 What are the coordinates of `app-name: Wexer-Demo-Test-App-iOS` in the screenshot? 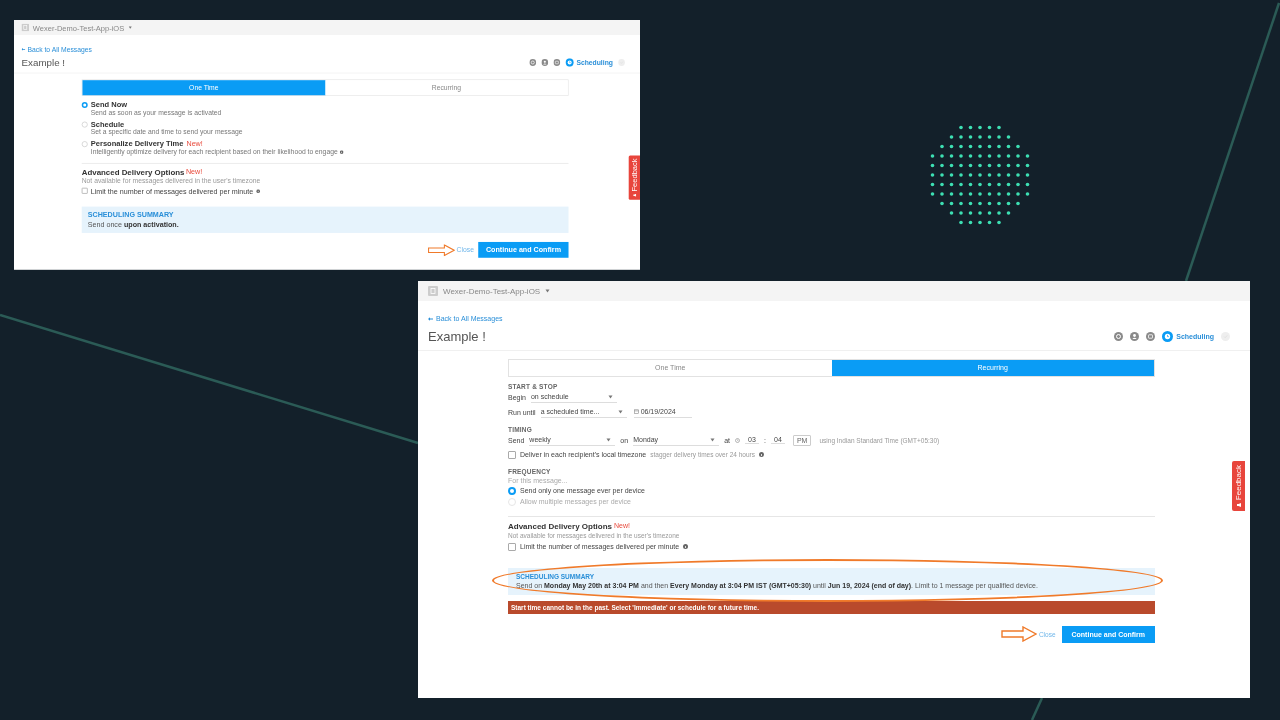 It's located at (492, 291).